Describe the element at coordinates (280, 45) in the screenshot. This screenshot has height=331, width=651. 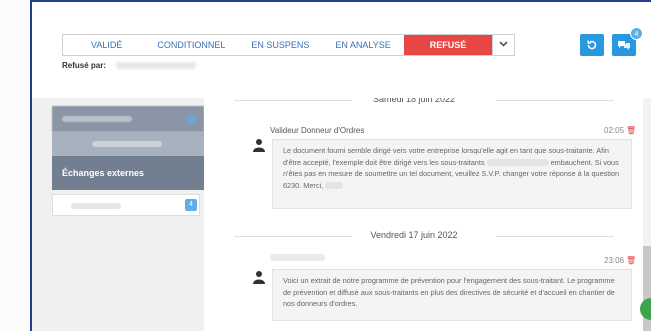
I see `tab-en-suspens: EN SUSPENS` at that location.